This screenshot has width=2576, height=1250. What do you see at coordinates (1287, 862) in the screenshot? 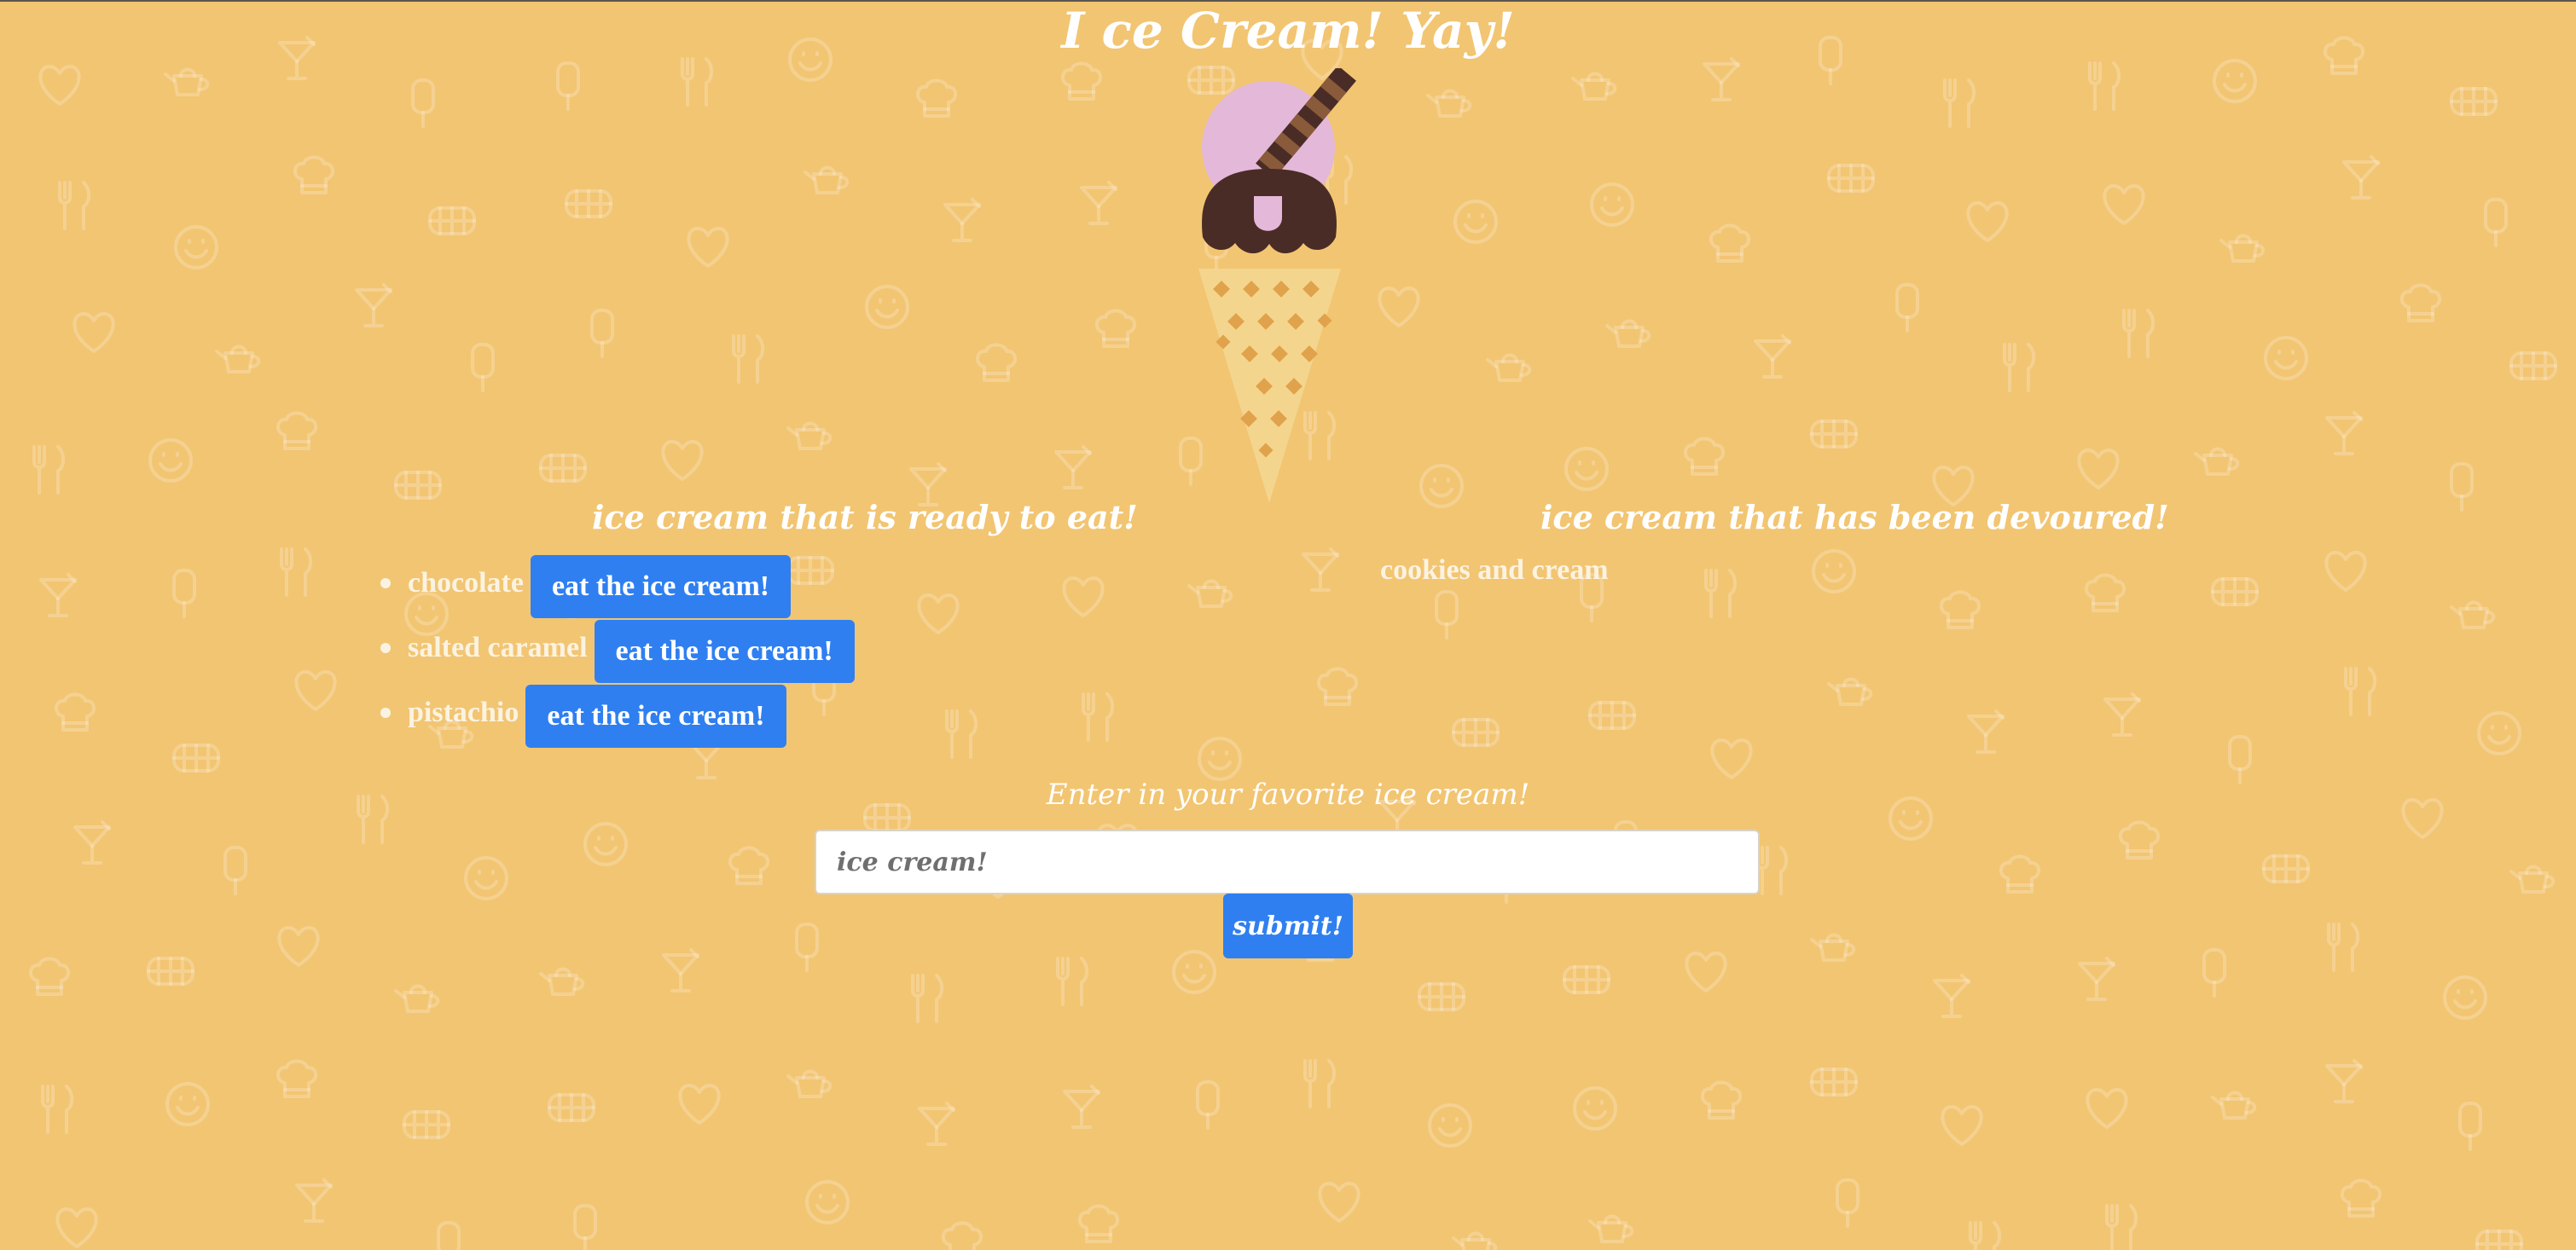
I see `flavor-input` at bounding box center [1287, 862].